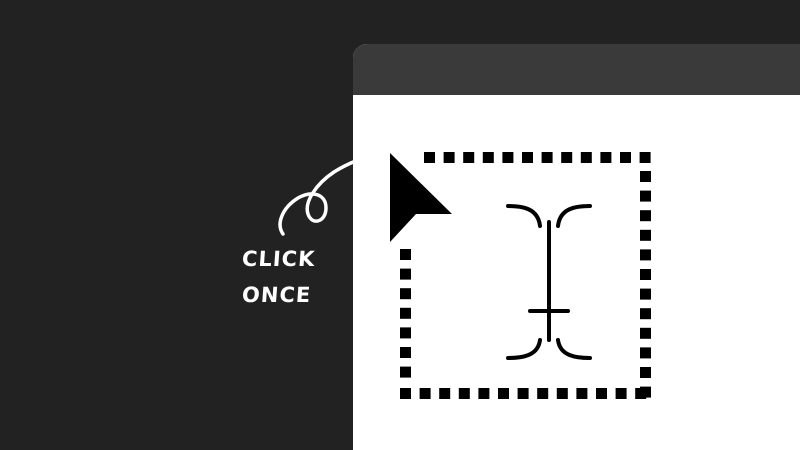  I want to click on annotation-click: CLICK, so click(279, 259).